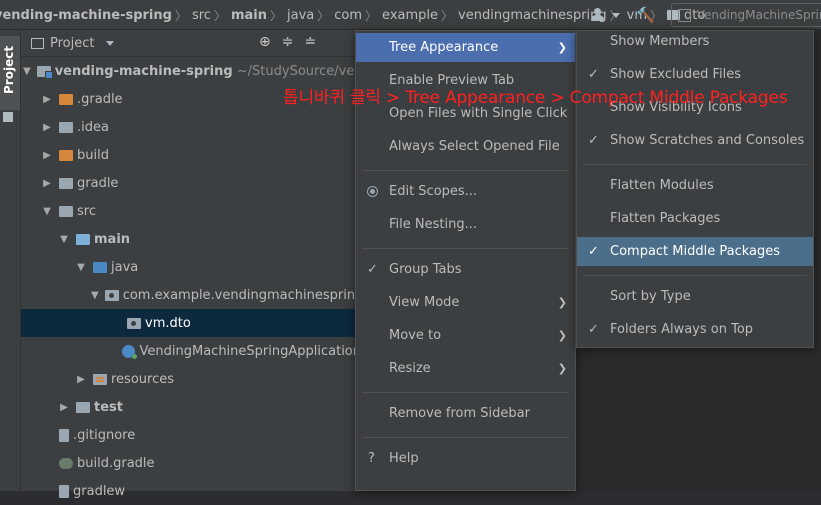 This screenshot has height=505, width=821. Describe the element at coordinates (191, 491) in the screenshot. I see `tree-row: gradlew` at that location.